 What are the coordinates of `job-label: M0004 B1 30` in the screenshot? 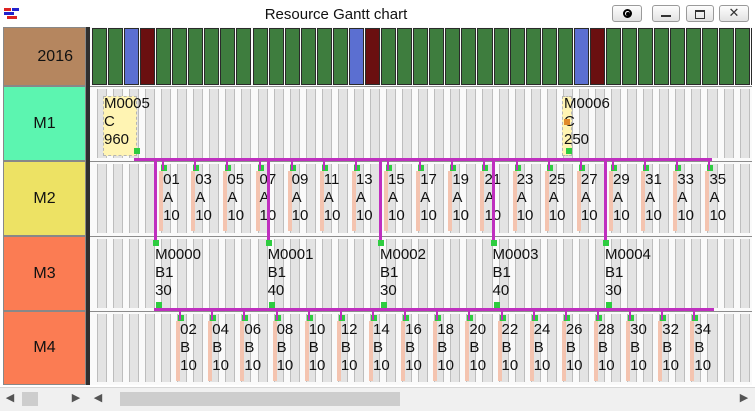 It's located at (628, 273).